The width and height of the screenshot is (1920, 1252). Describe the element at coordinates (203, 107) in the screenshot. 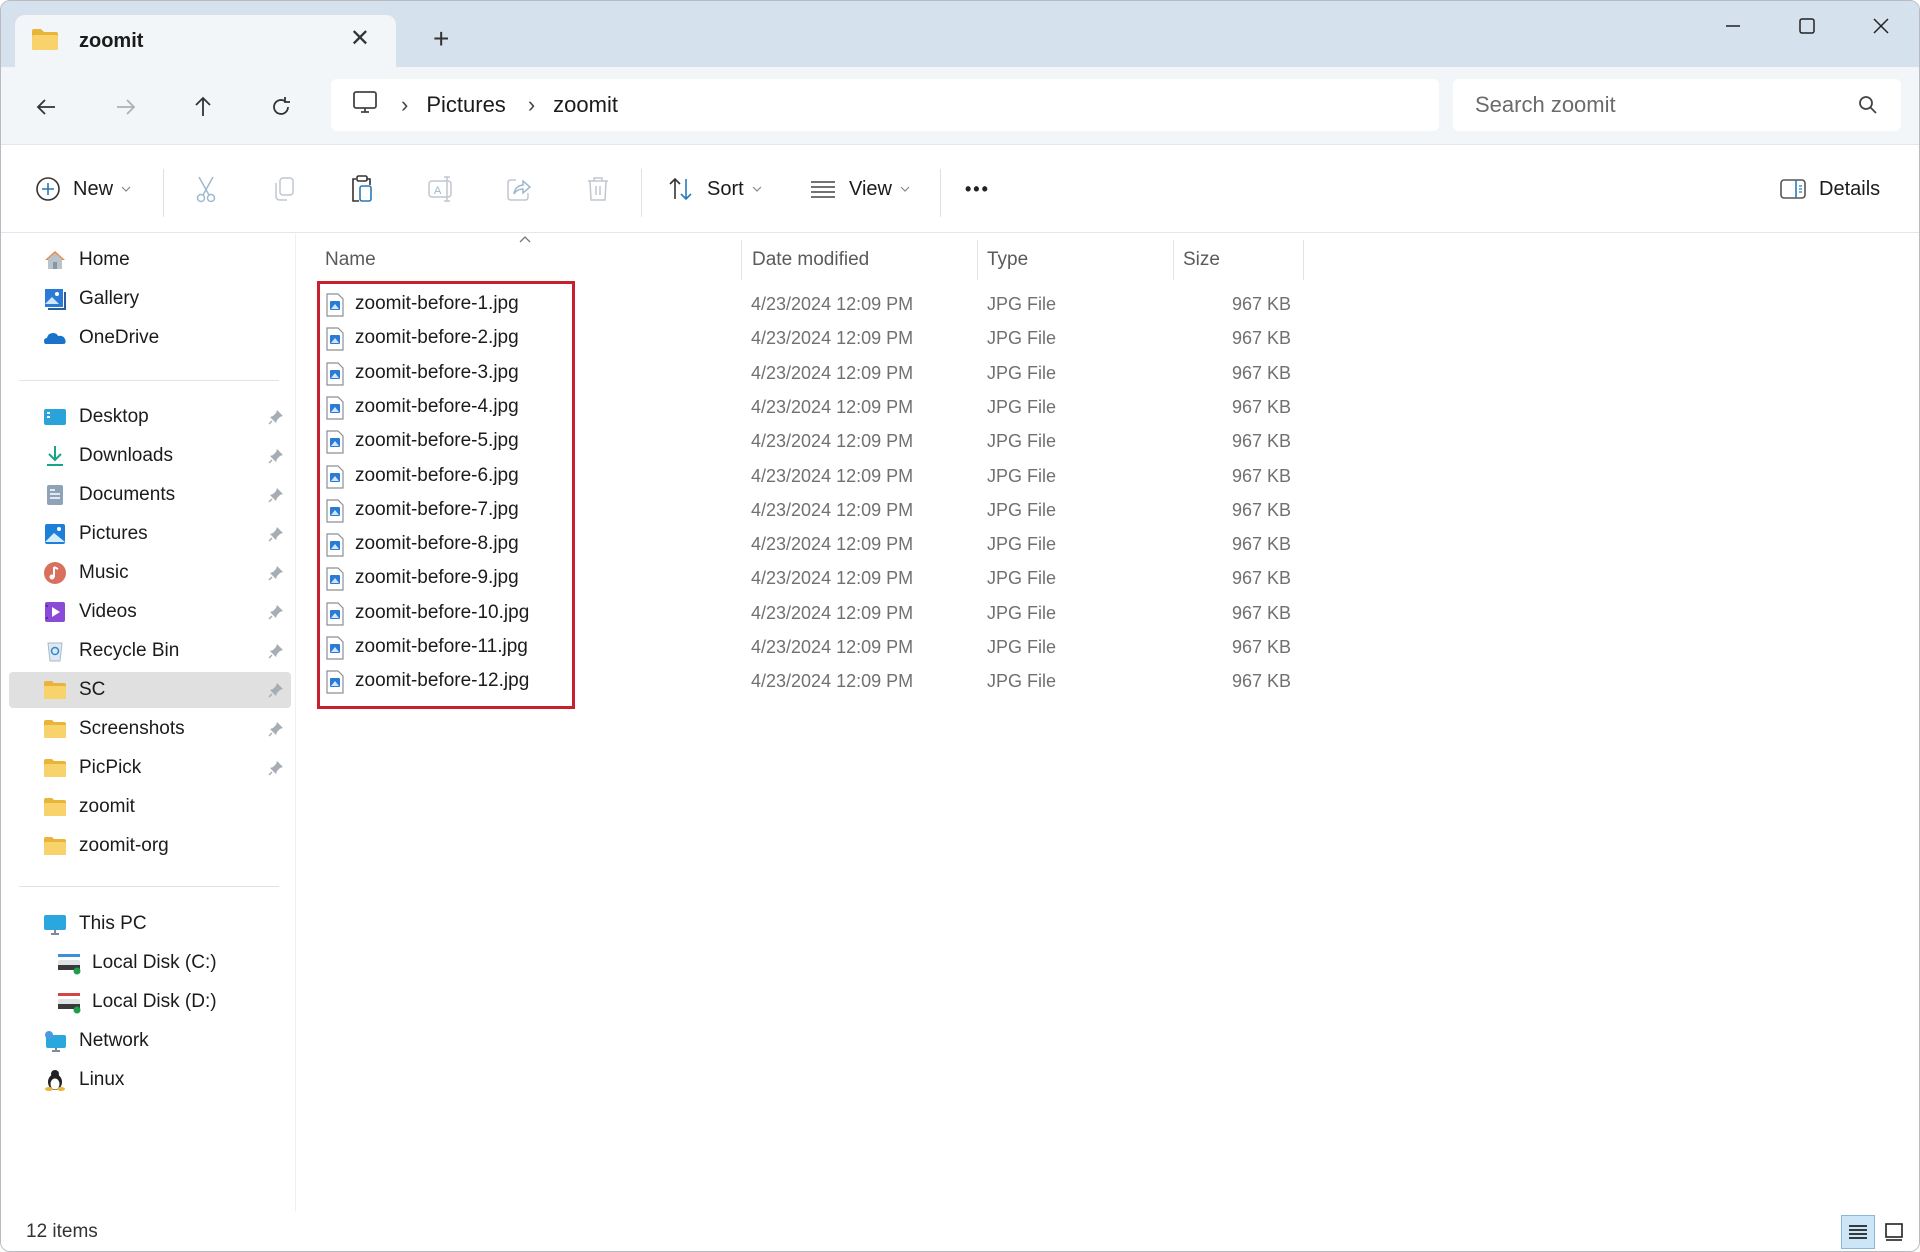

I see `up-button` at that location.